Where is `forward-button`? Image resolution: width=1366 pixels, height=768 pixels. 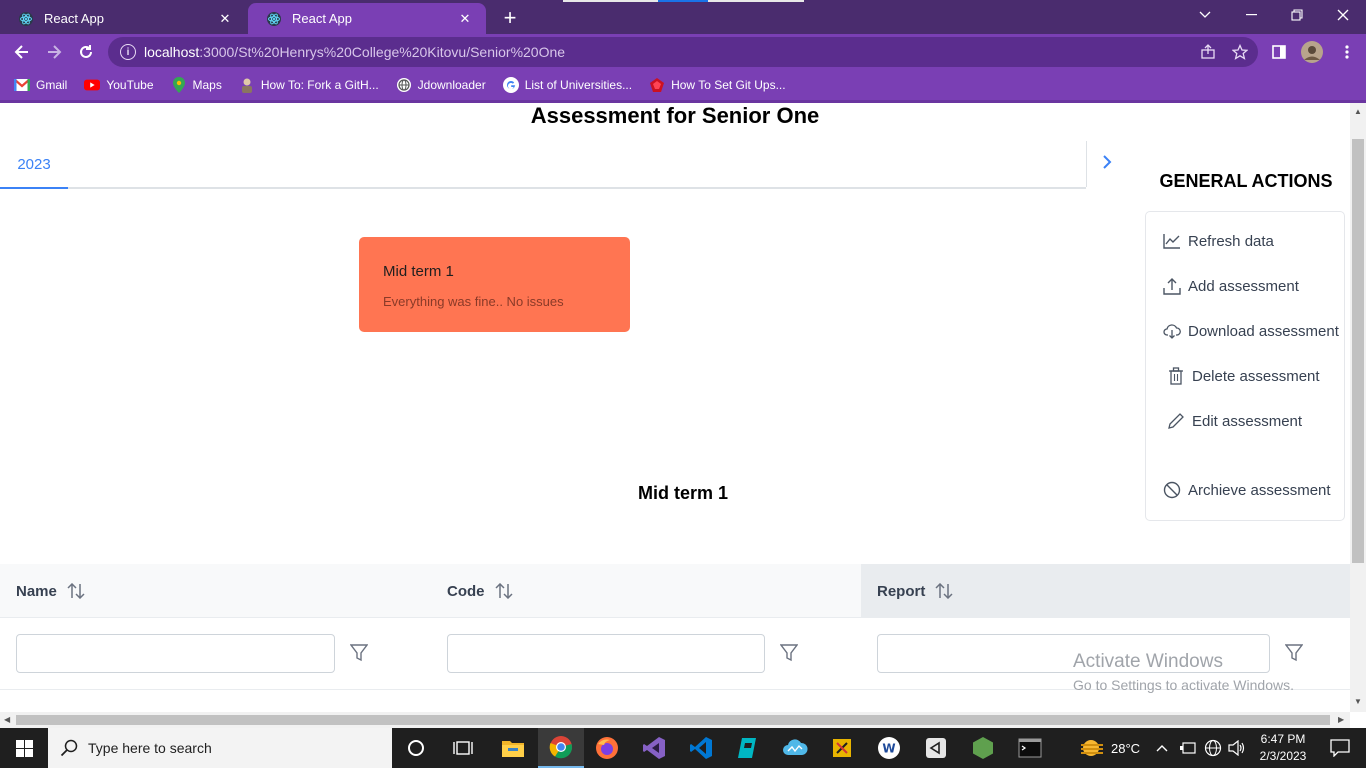
forward-button is located at coordinates (54, 52).